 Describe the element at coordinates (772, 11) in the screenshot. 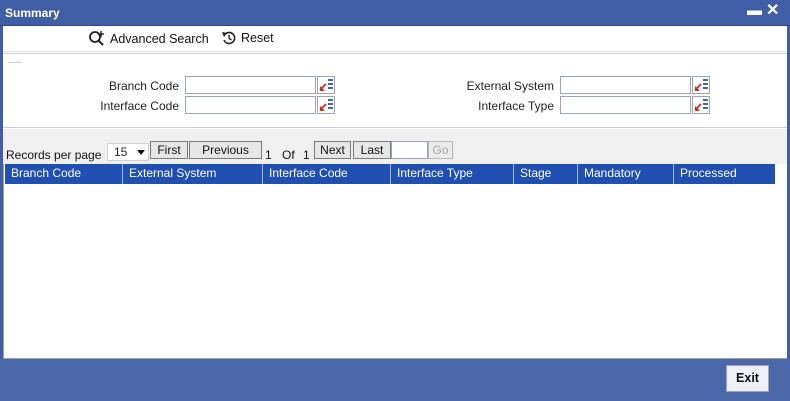

I see `close-icon: ✕` at that location.